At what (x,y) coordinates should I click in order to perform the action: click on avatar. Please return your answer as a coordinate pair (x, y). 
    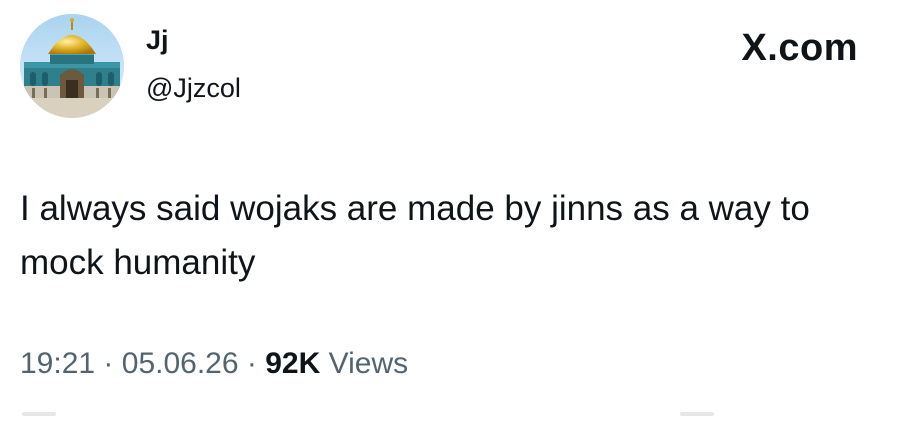
    Looking at the image, I should click on (72, 66).